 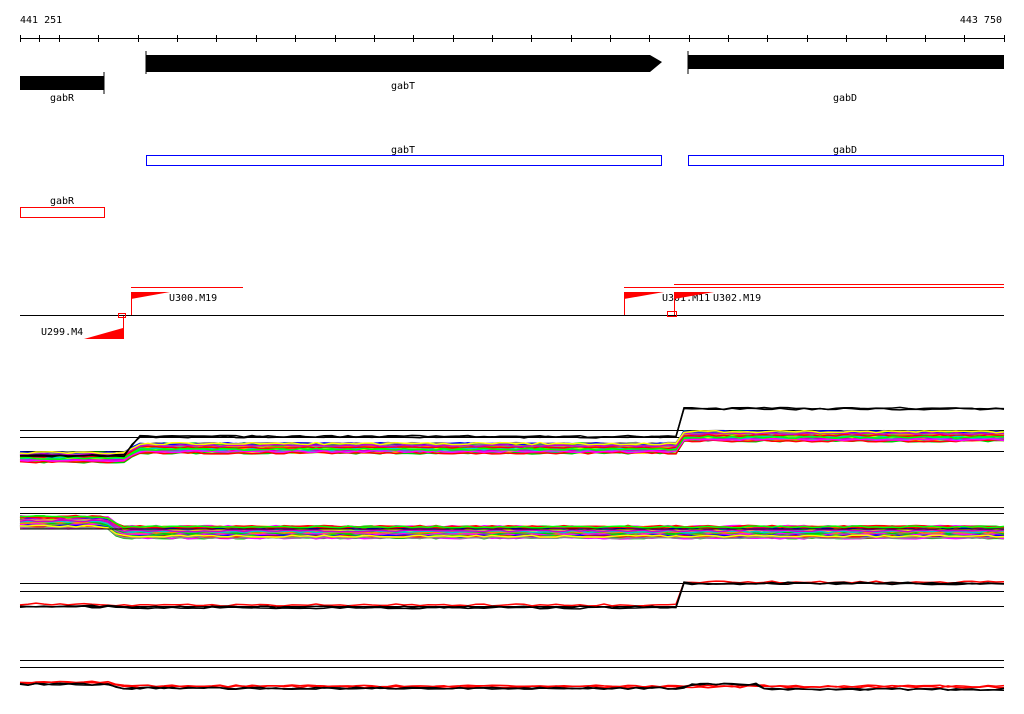 I want to click on gene-label: gabD, so click(x=845, y=98).